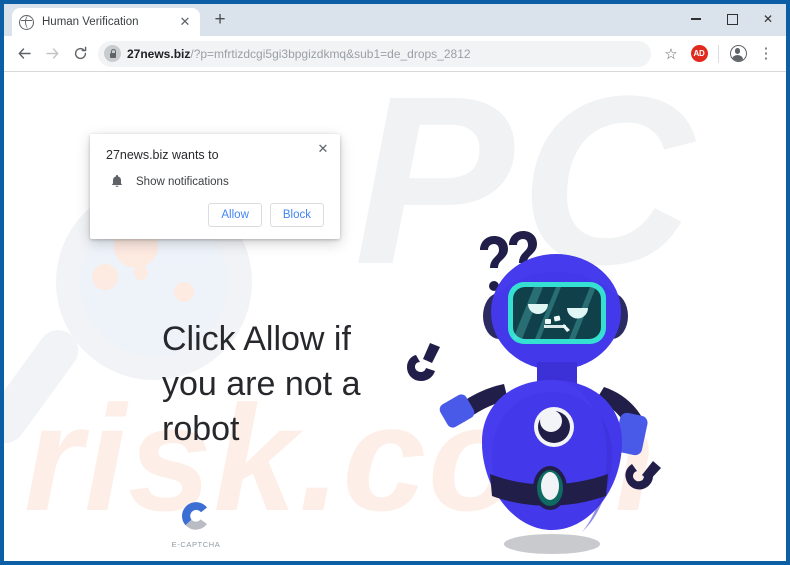  I want to click on lock-icon, so click(112, 53).